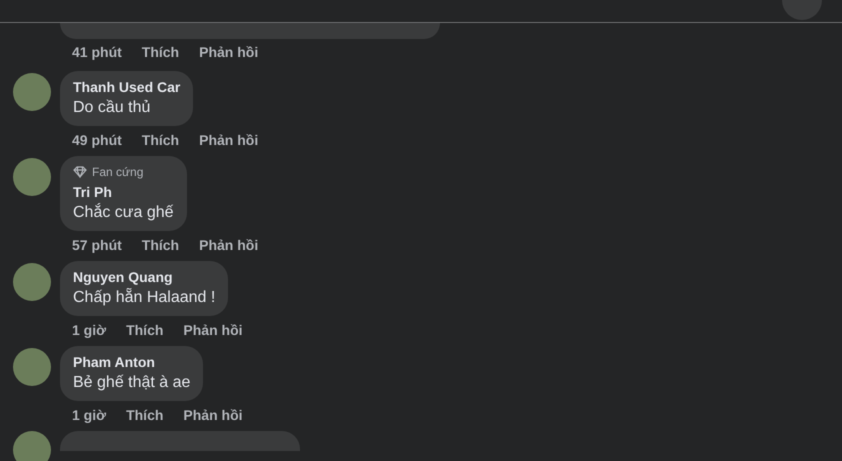 The height and width of the screenshot is (461, 842). What do you see at coordinates (131, 383) in the screenshot?
I see `comment-text: Bẻ ghế thật à ae` at bounding box center [131, 383].